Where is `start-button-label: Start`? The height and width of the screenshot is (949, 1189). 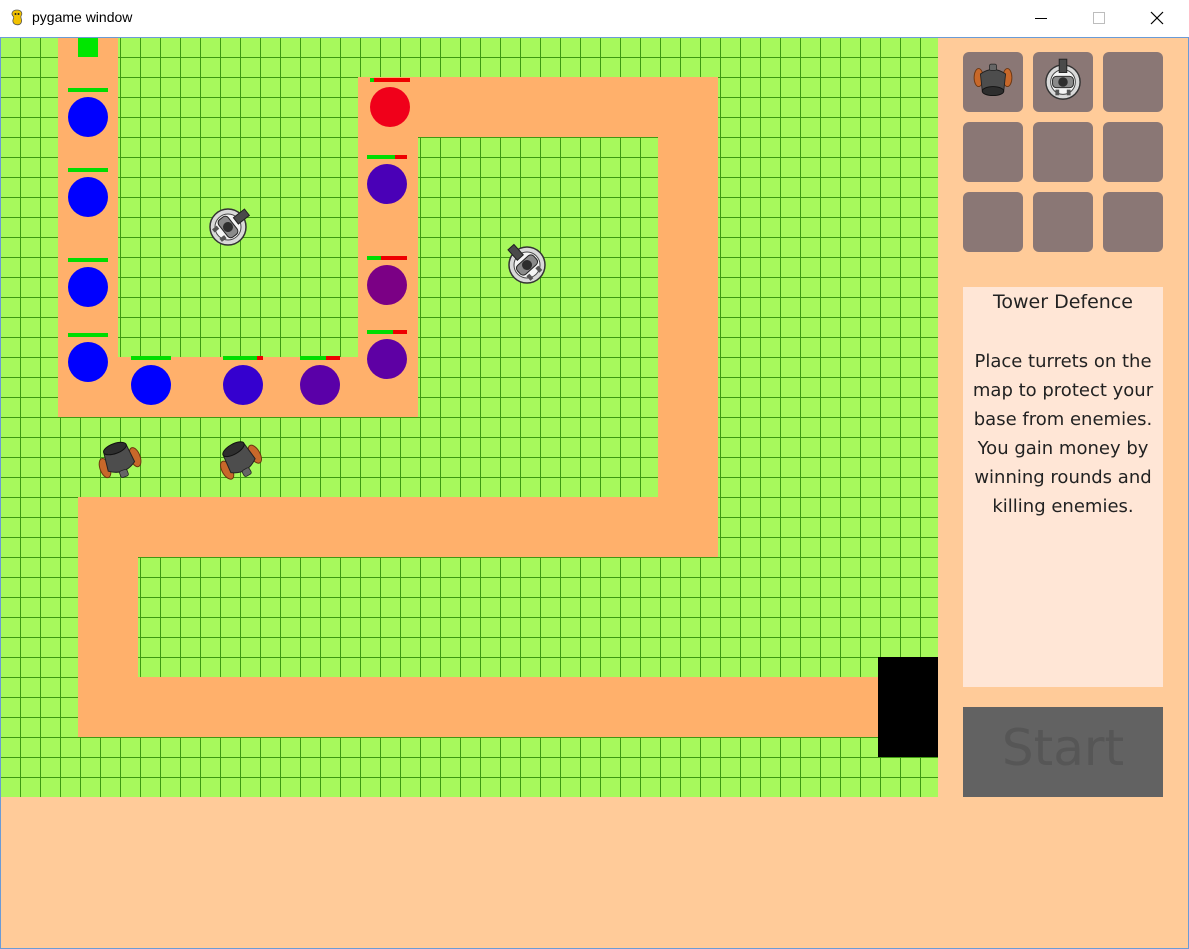
start-button-label: Start is located at coordinates (1063, 748).